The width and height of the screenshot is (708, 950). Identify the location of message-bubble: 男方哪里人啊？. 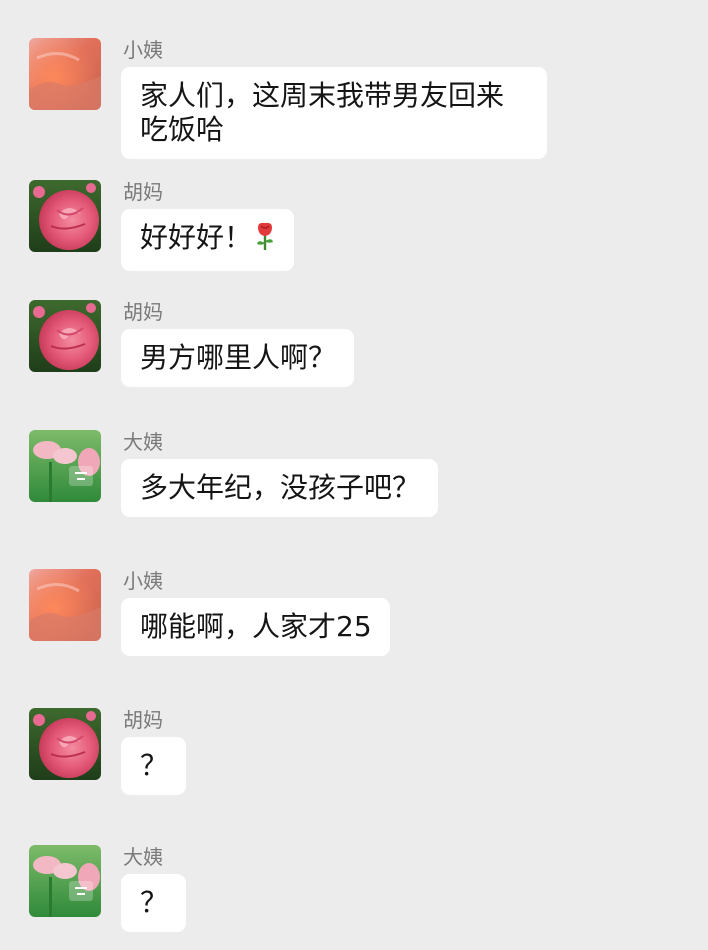
(238, 358).